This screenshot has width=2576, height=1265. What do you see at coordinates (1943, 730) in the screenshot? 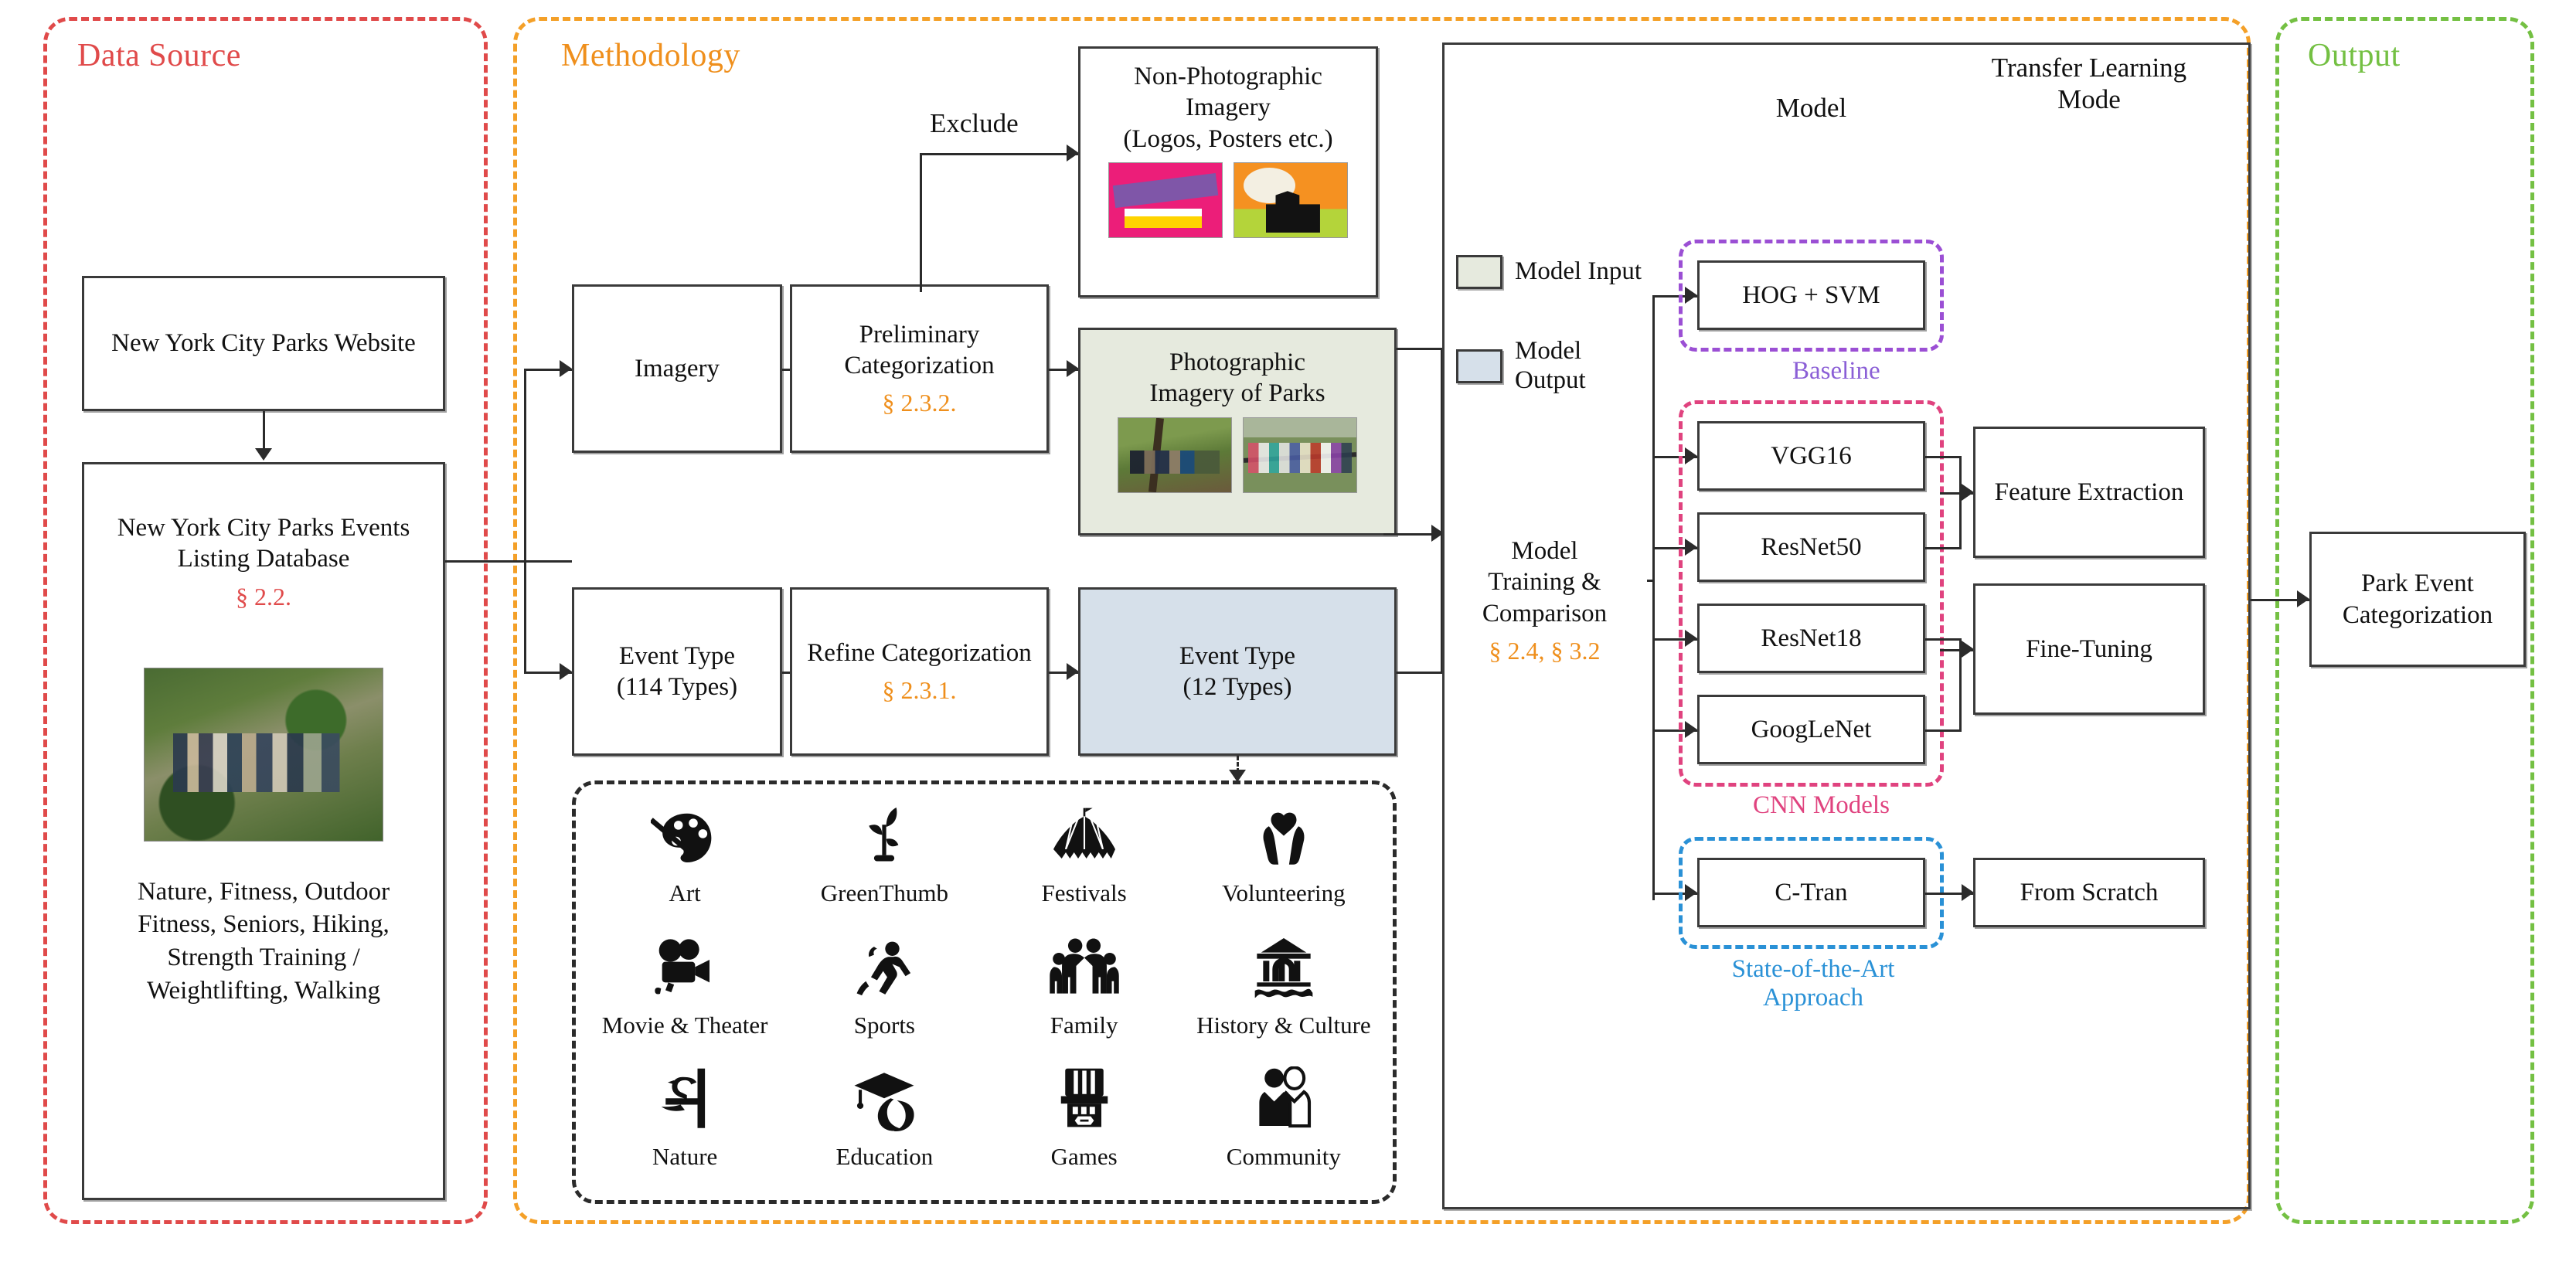
I see `connector-googlenet-right` at bounding box center [1943, 730].